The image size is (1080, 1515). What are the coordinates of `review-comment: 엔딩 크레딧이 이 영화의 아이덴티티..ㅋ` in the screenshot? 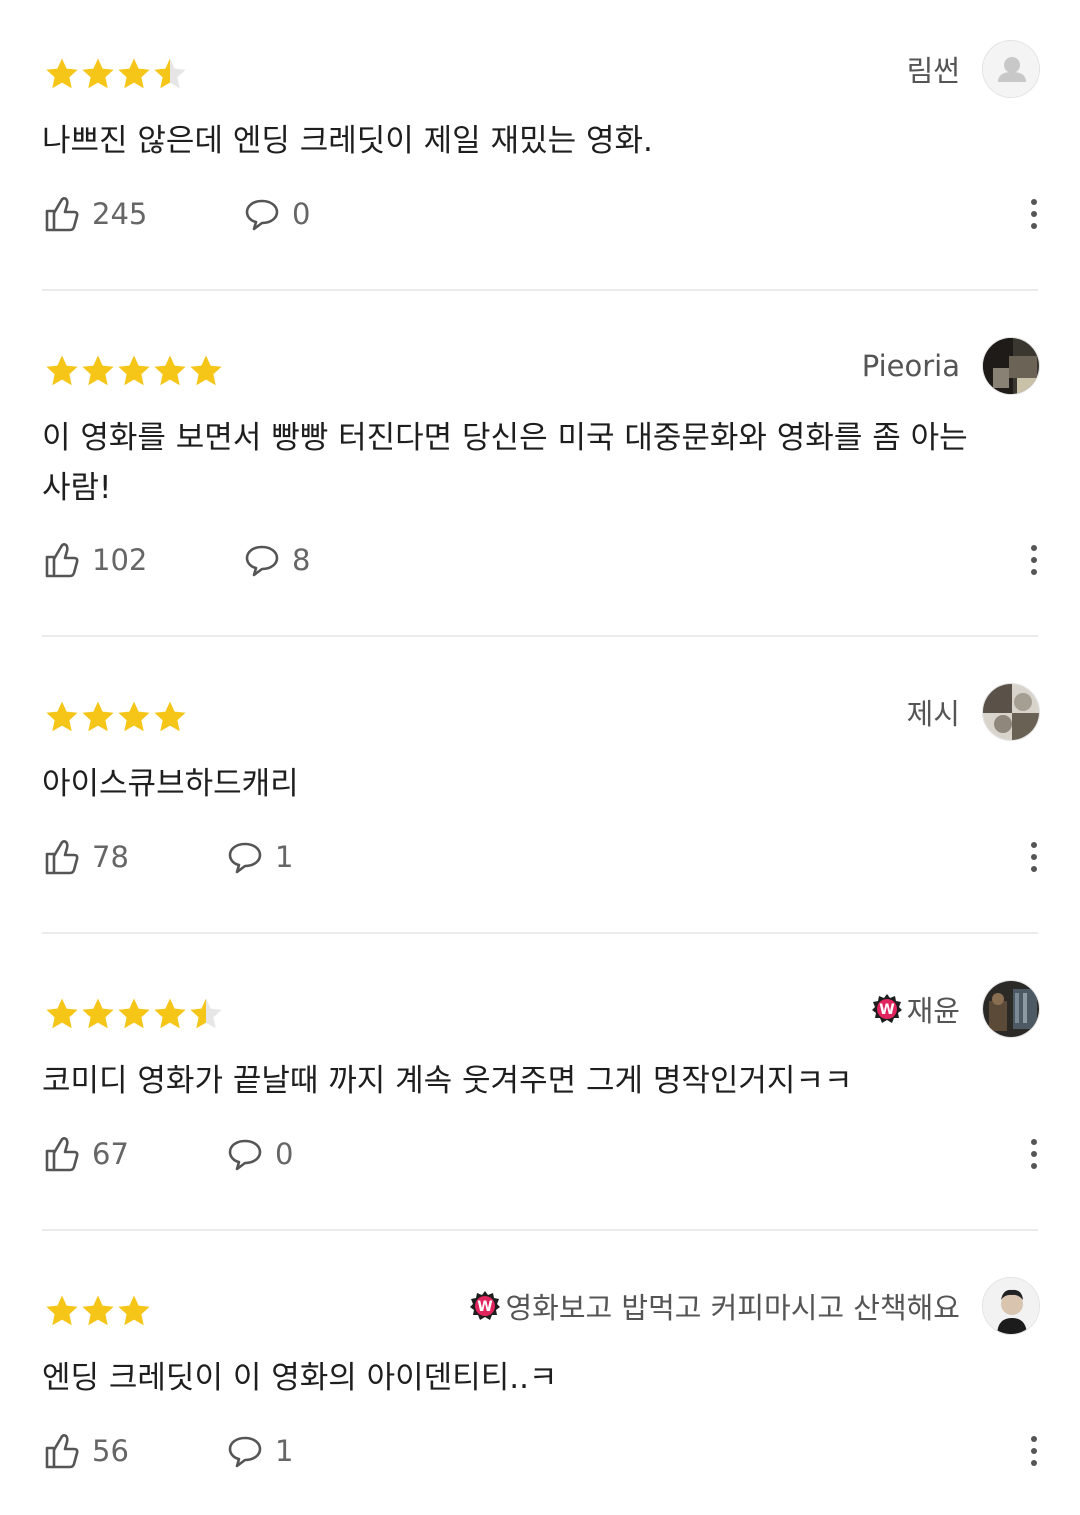 It's located at (300, 1378).